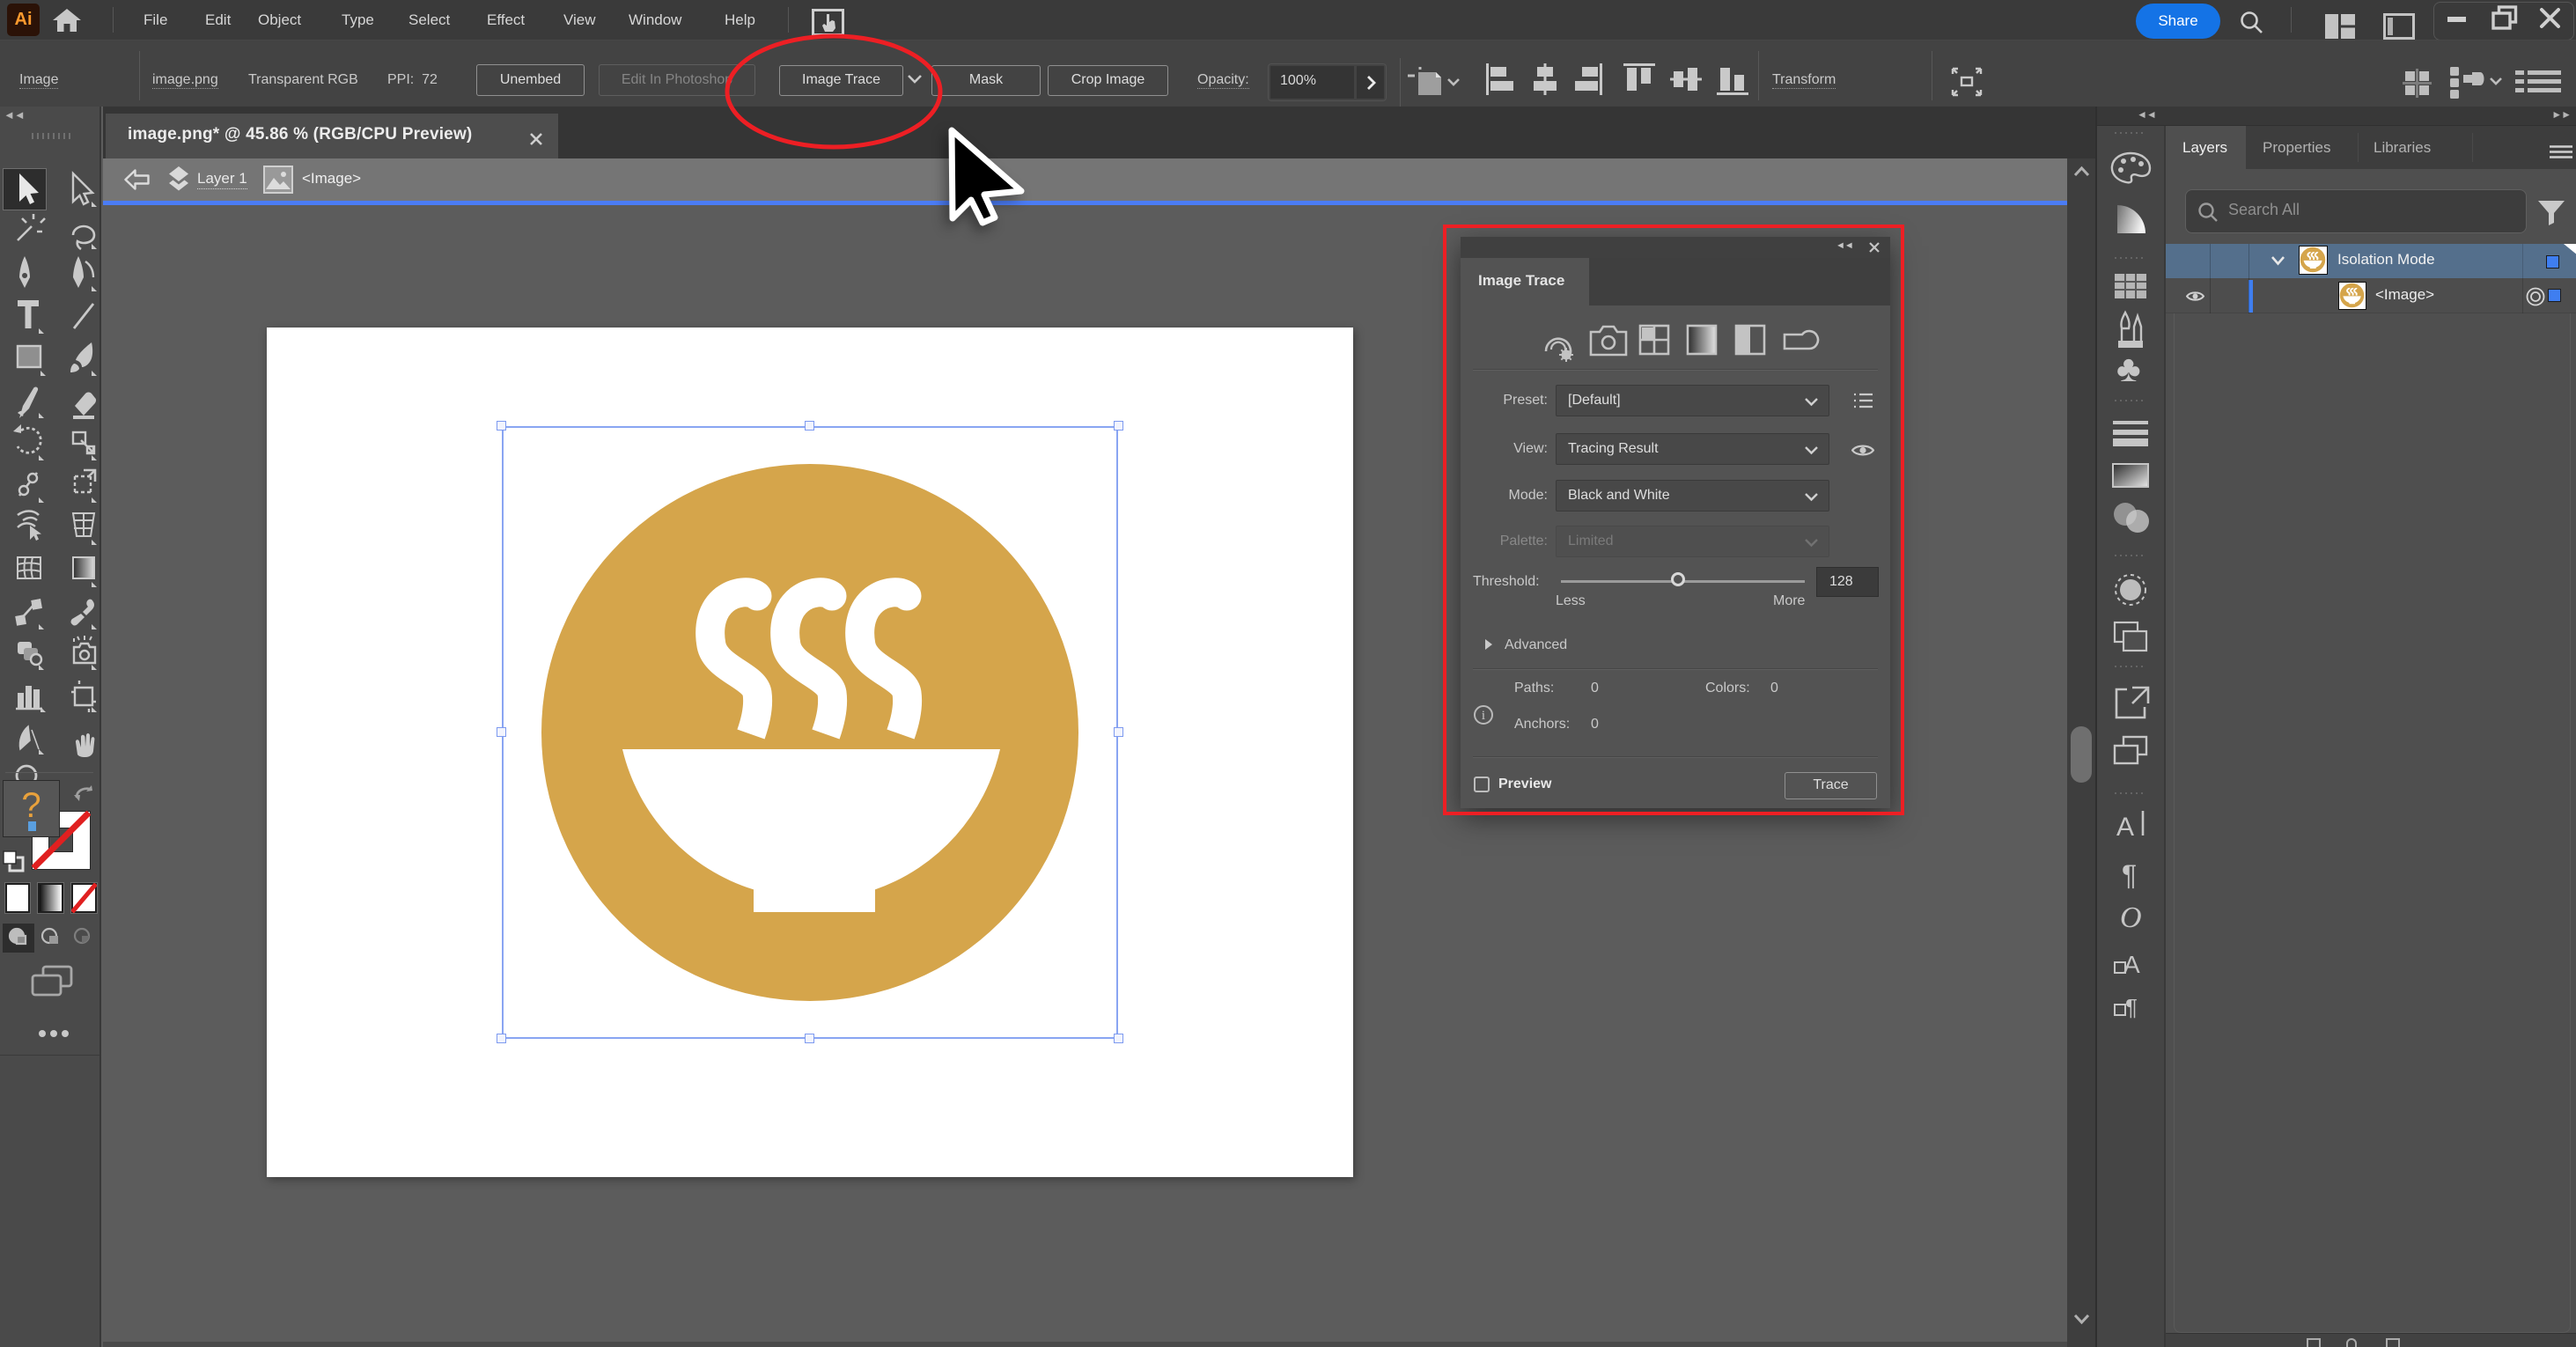 The image size is (2576, 1347). I want to click on svg-text: O, so click(2131, 918).